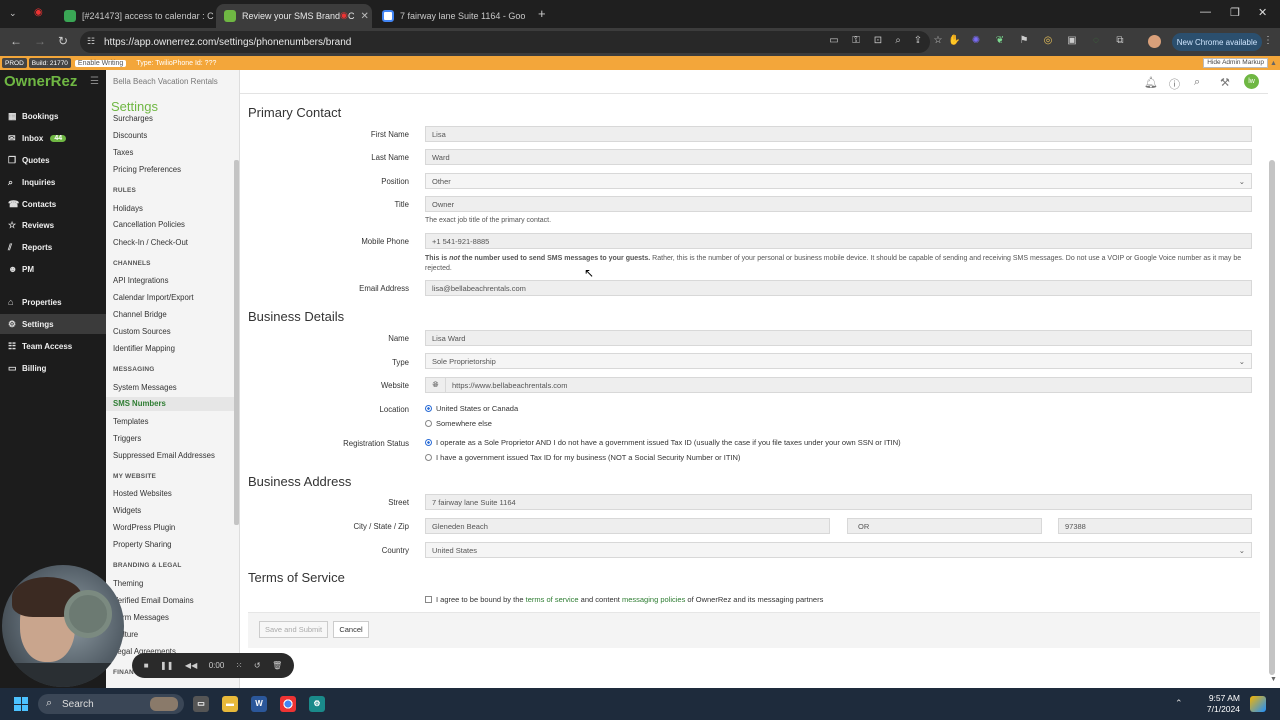 The width and height of the screenshot is (1280, 720). What do you see at coordinates (542, 13) in the screenshot?
I see `new-tab-icon: +` at bounding box center [542, 13].